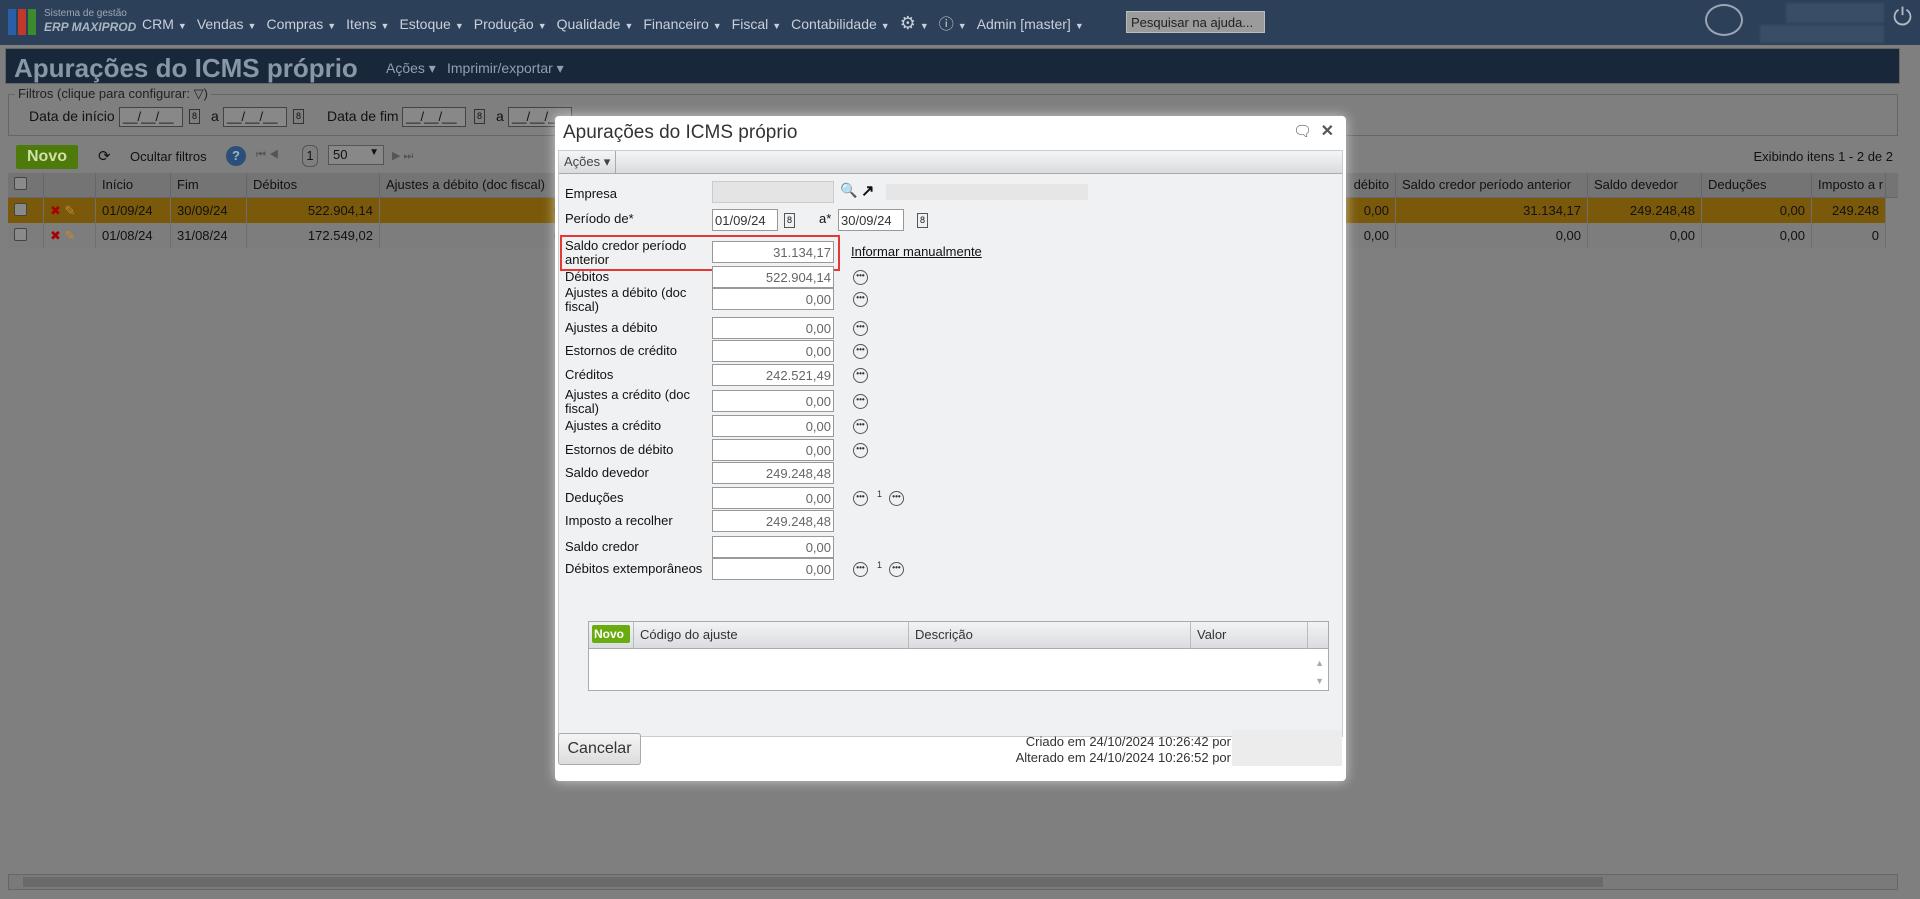 The height and width of the screenshot is (899, 1920). Describe the element at coordinates (1724, 20) in the screenshot. I see `chat-icon` at that location.